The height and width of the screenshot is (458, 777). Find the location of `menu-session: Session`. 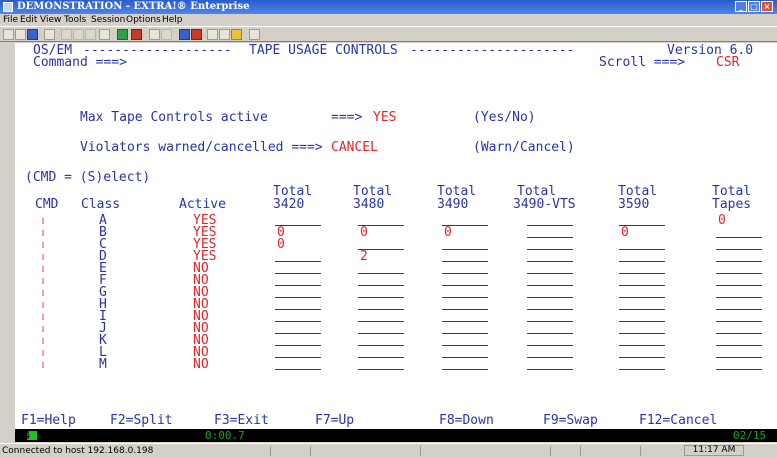

menu-session: Session is located at coordinates (108, 20).